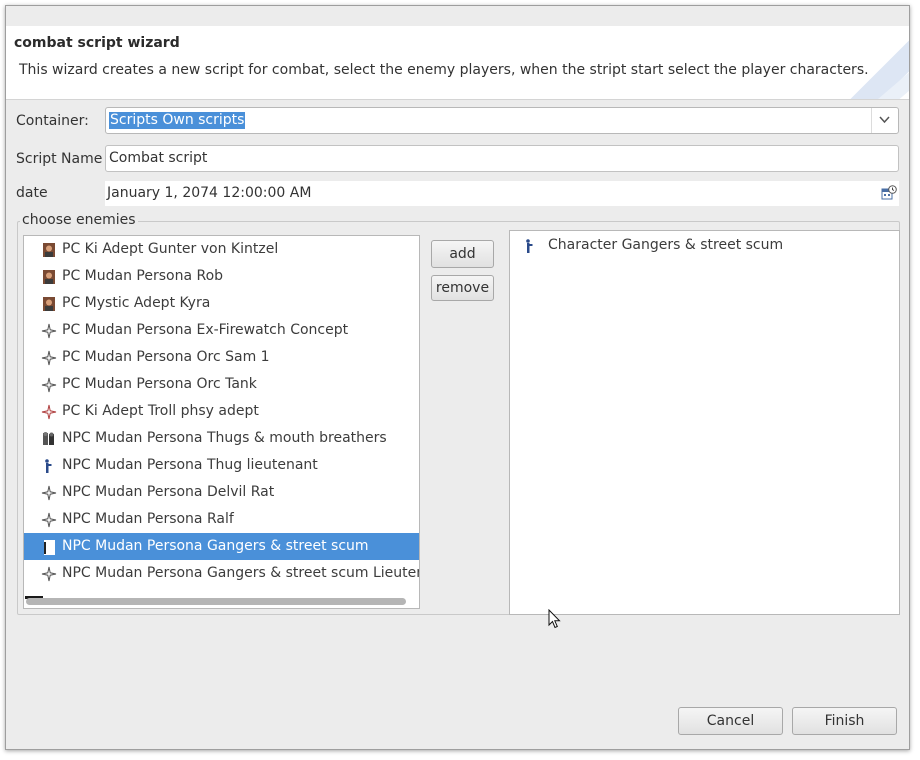  What do you see at coordinates (136, 303) in the screenshot?
I see `enemy-item-label: PC Mystic Adept Kyra` at bounding box center [136, 303].